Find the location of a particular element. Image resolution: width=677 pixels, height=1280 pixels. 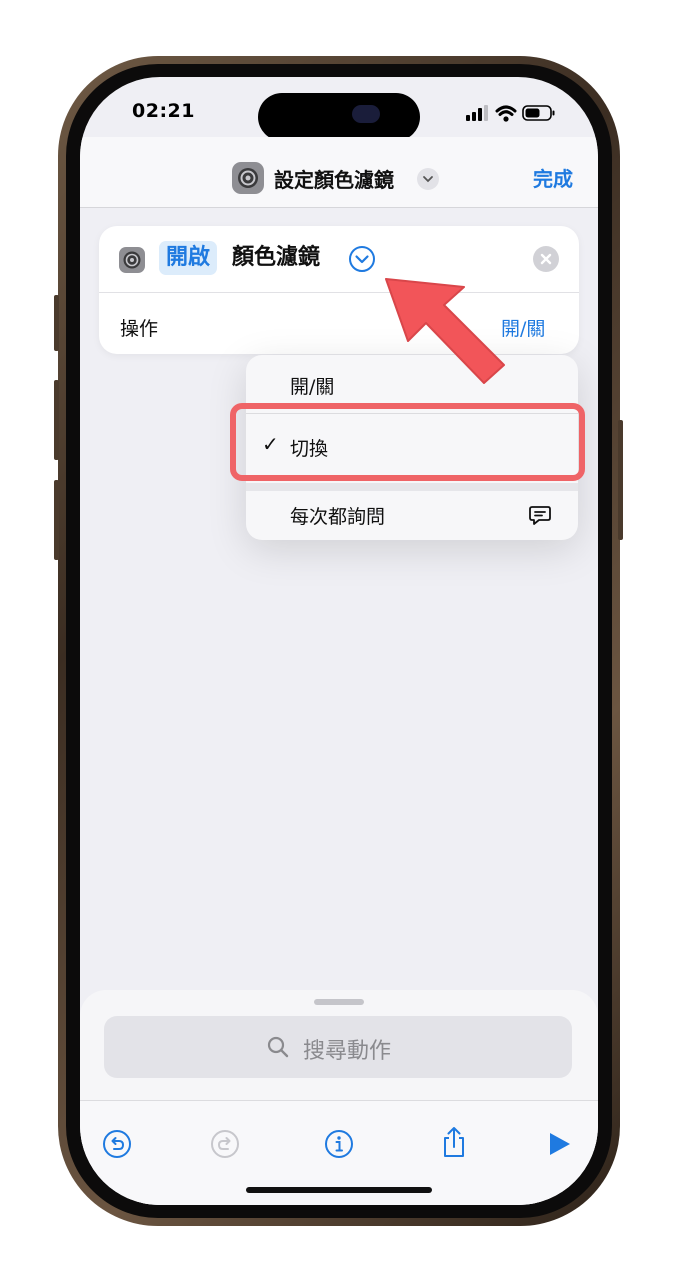

highlight-box is located at coordinates (407, 442).